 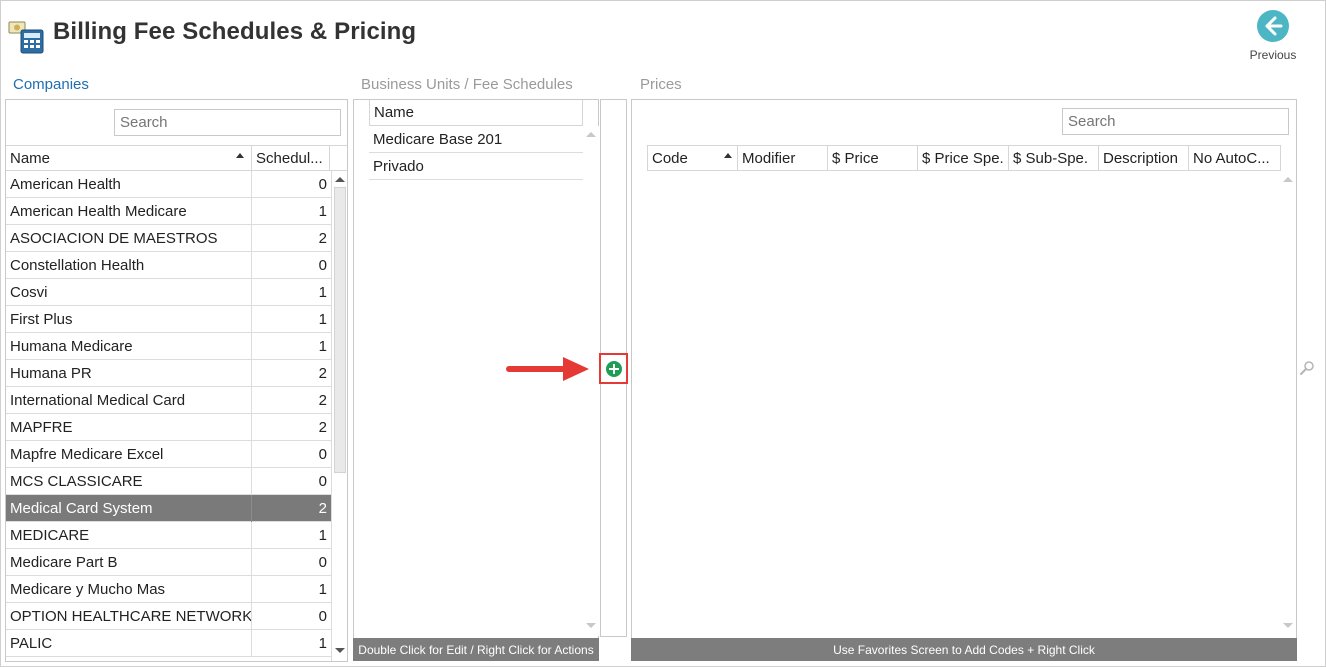 I want to click on table-row: Constellation Health 0, so click(x=168, y=265).